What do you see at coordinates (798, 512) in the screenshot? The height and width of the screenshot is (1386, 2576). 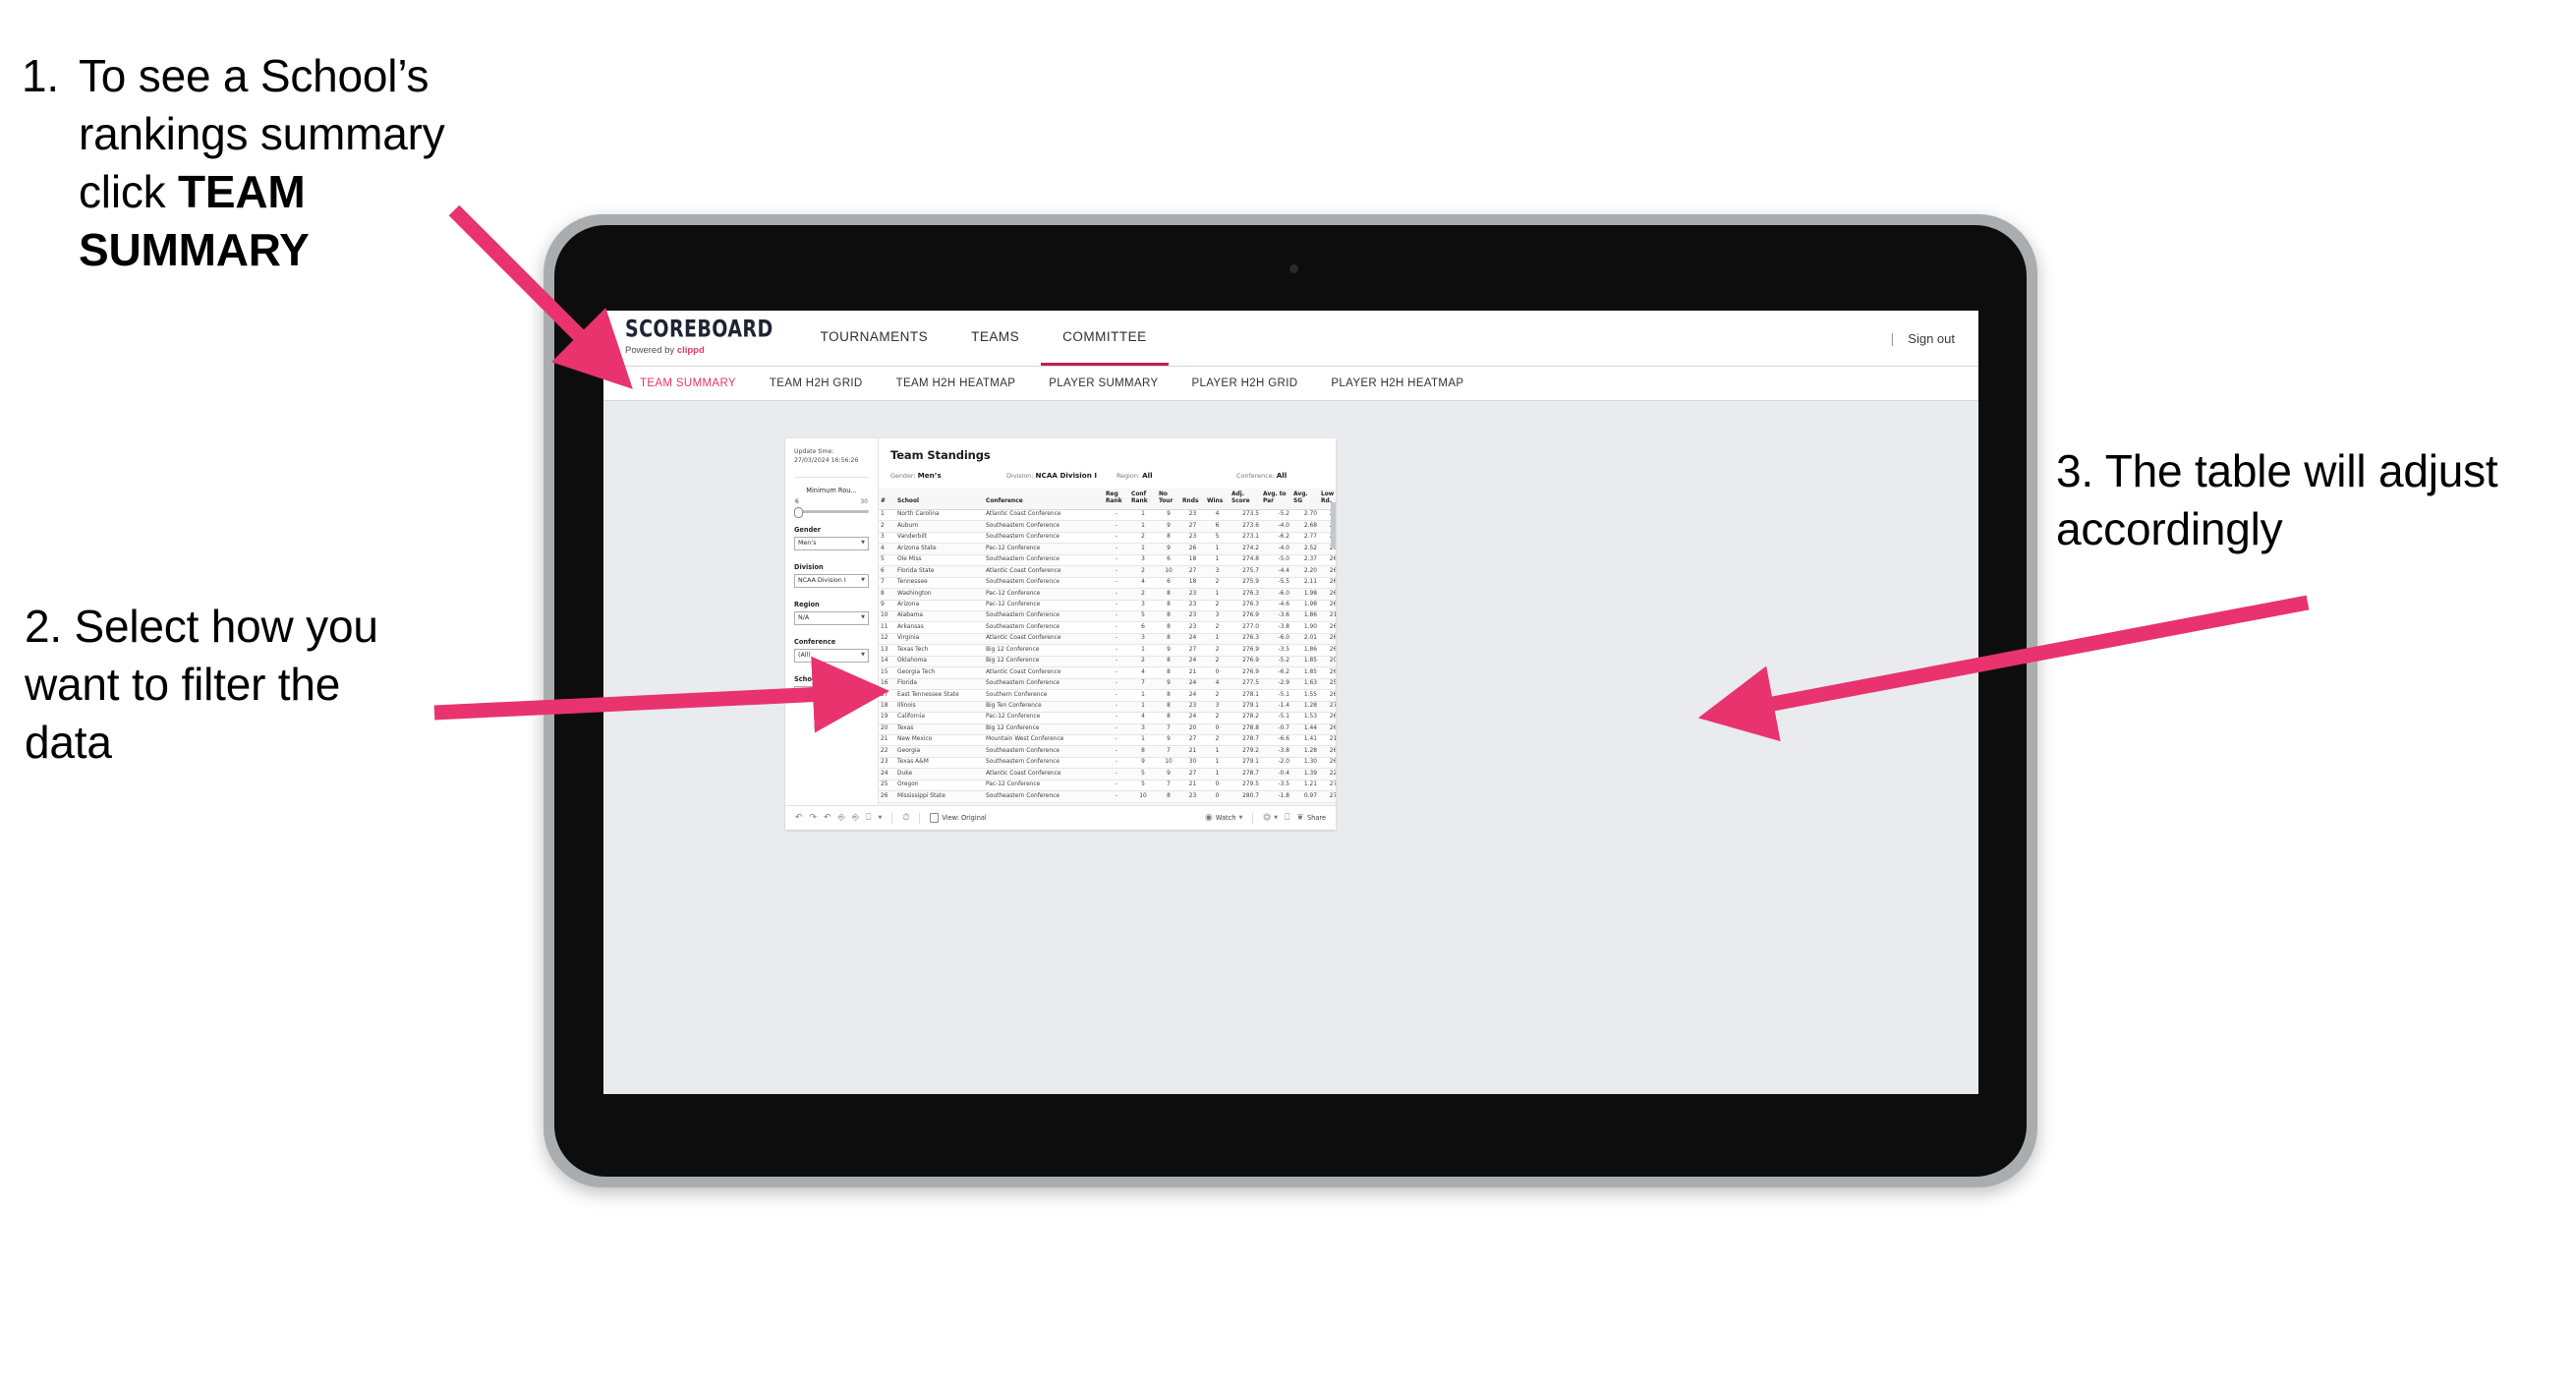 I see `slider-handle` at bounding box center [798, 512].